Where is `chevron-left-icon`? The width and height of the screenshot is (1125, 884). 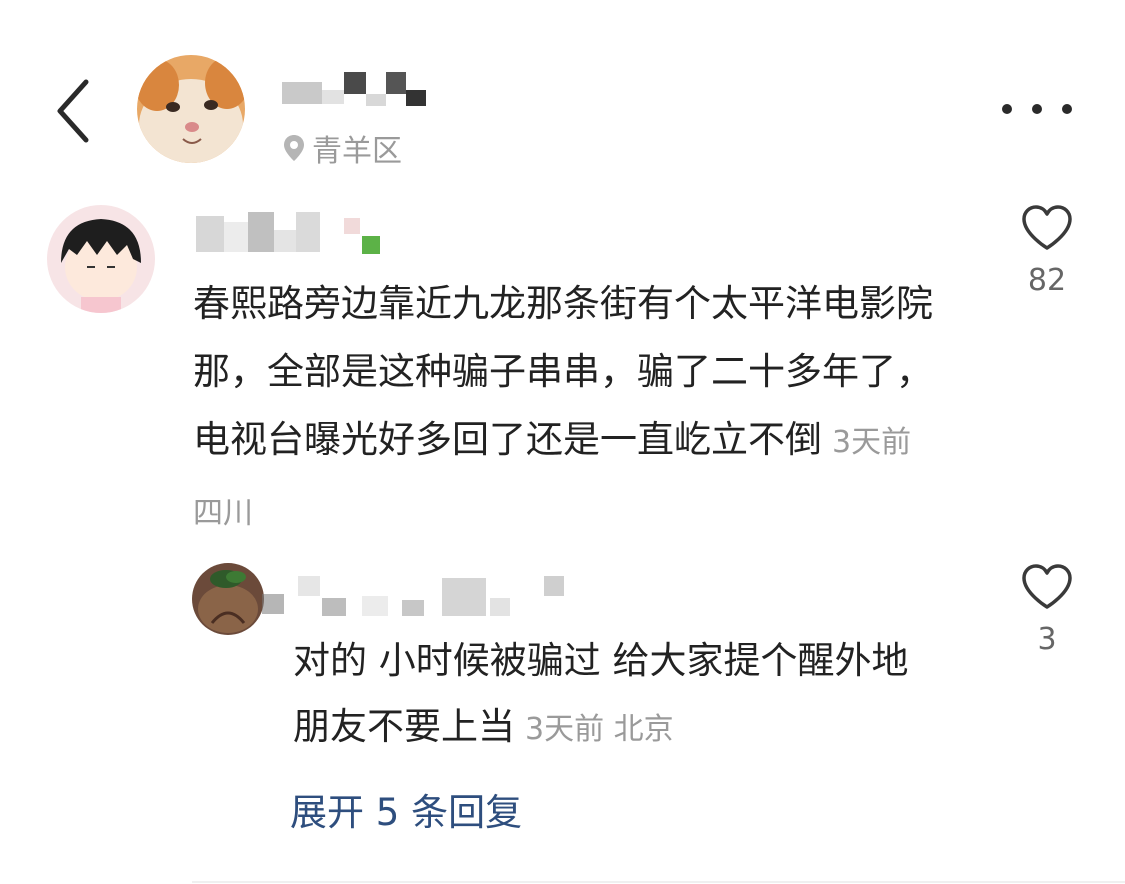 chevron-left-icon is located at coordinates (73, 111).